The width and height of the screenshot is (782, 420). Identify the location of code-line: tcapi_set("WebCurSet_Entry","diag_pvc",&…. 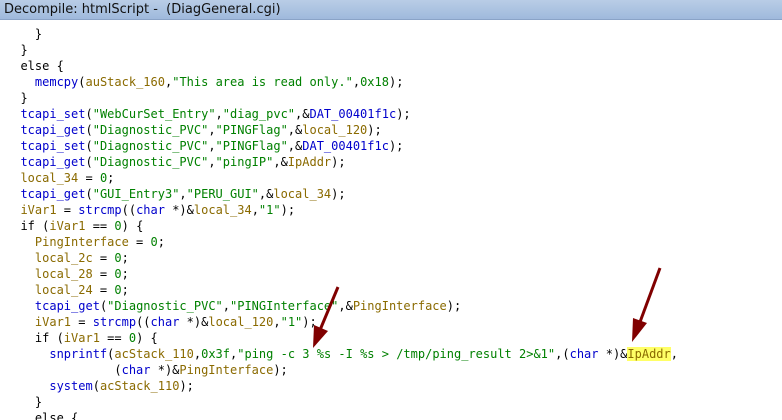
(208, 114).